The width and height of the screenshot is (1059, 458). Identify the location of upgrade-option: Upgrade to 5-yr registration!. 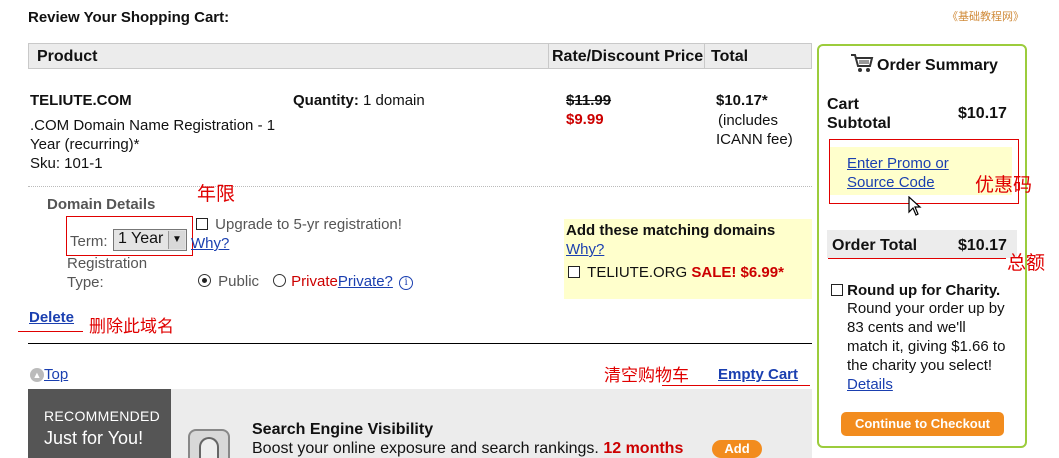
(299, 224).